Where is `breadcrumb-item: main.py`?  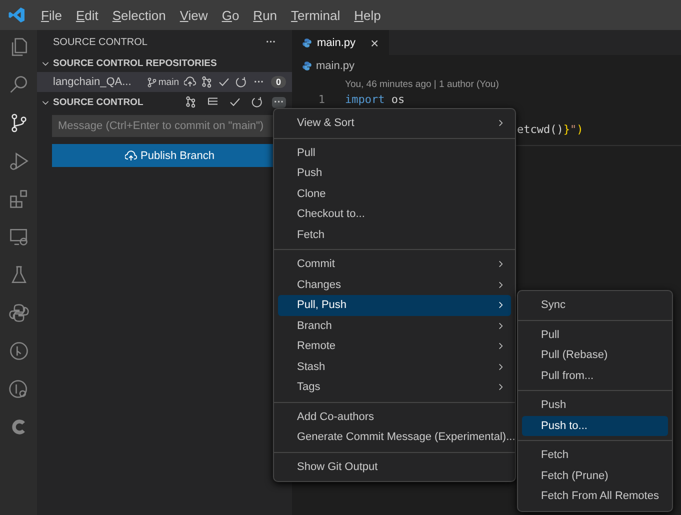 breadcrumb-item: main.py is located at coordinates (335, 66).